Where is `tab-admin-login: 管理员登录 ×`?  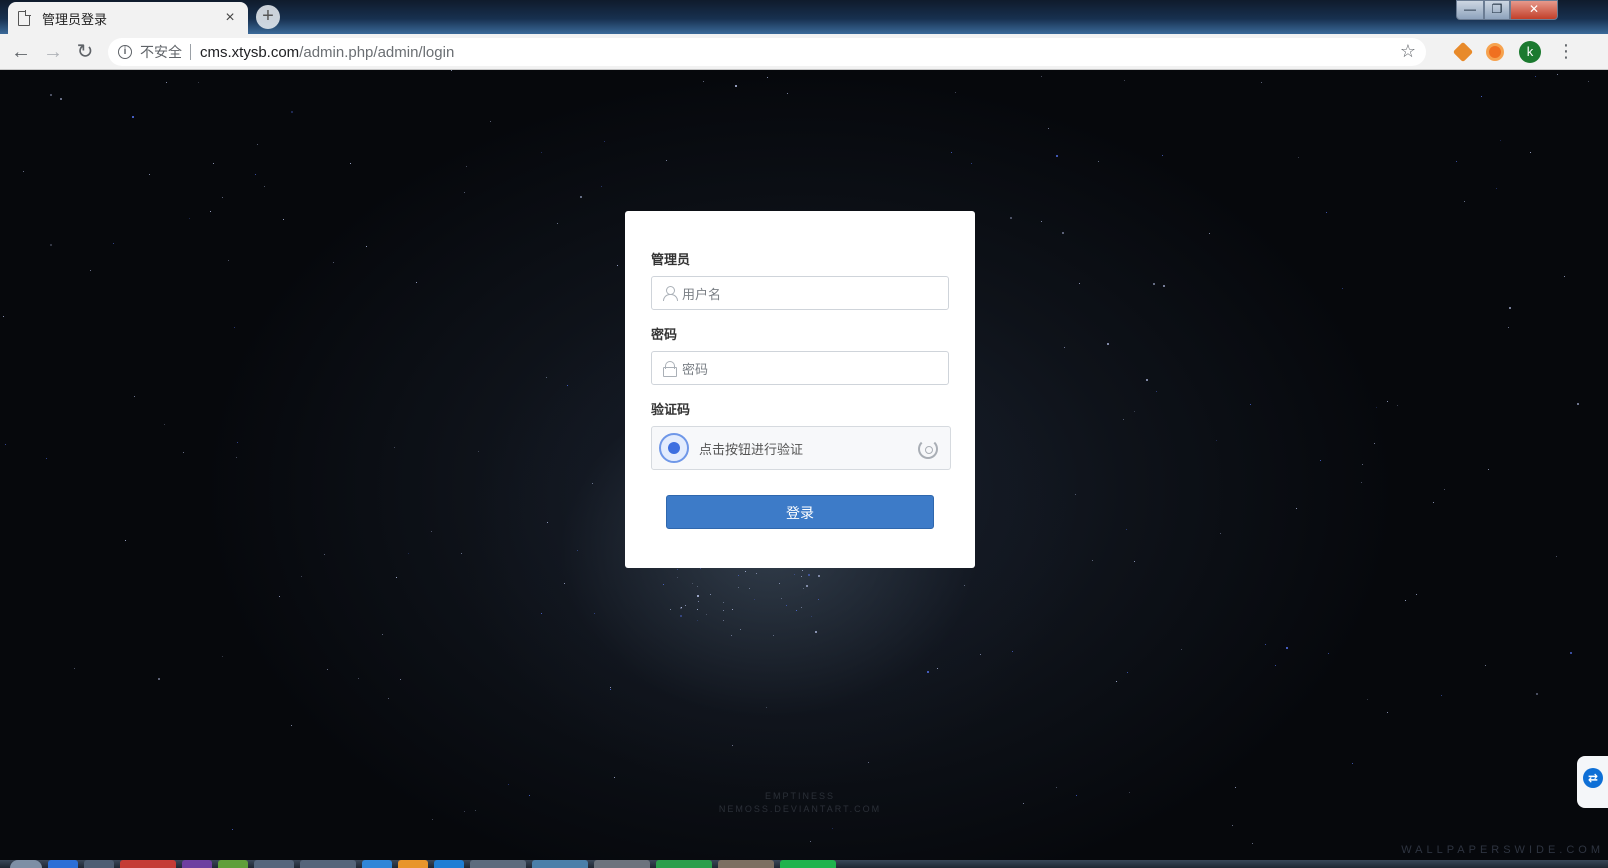 tab-admin-login: 管理员登录 × is located at coordinates (128, 18).